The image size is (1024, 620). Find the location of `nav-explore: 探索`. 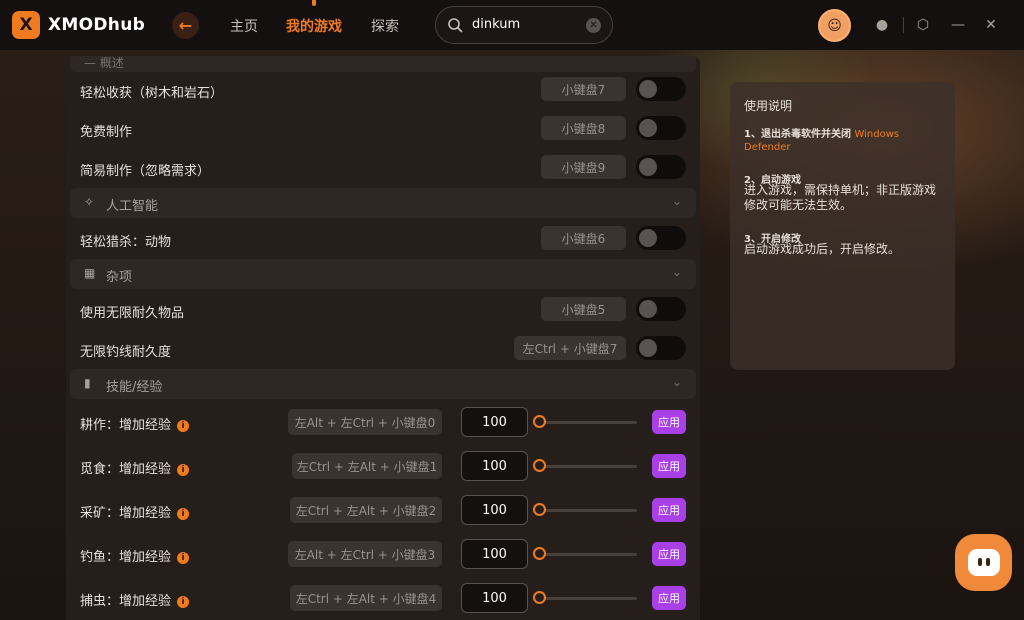

nav-explore: 探索 is located at coordinates (385, 26).